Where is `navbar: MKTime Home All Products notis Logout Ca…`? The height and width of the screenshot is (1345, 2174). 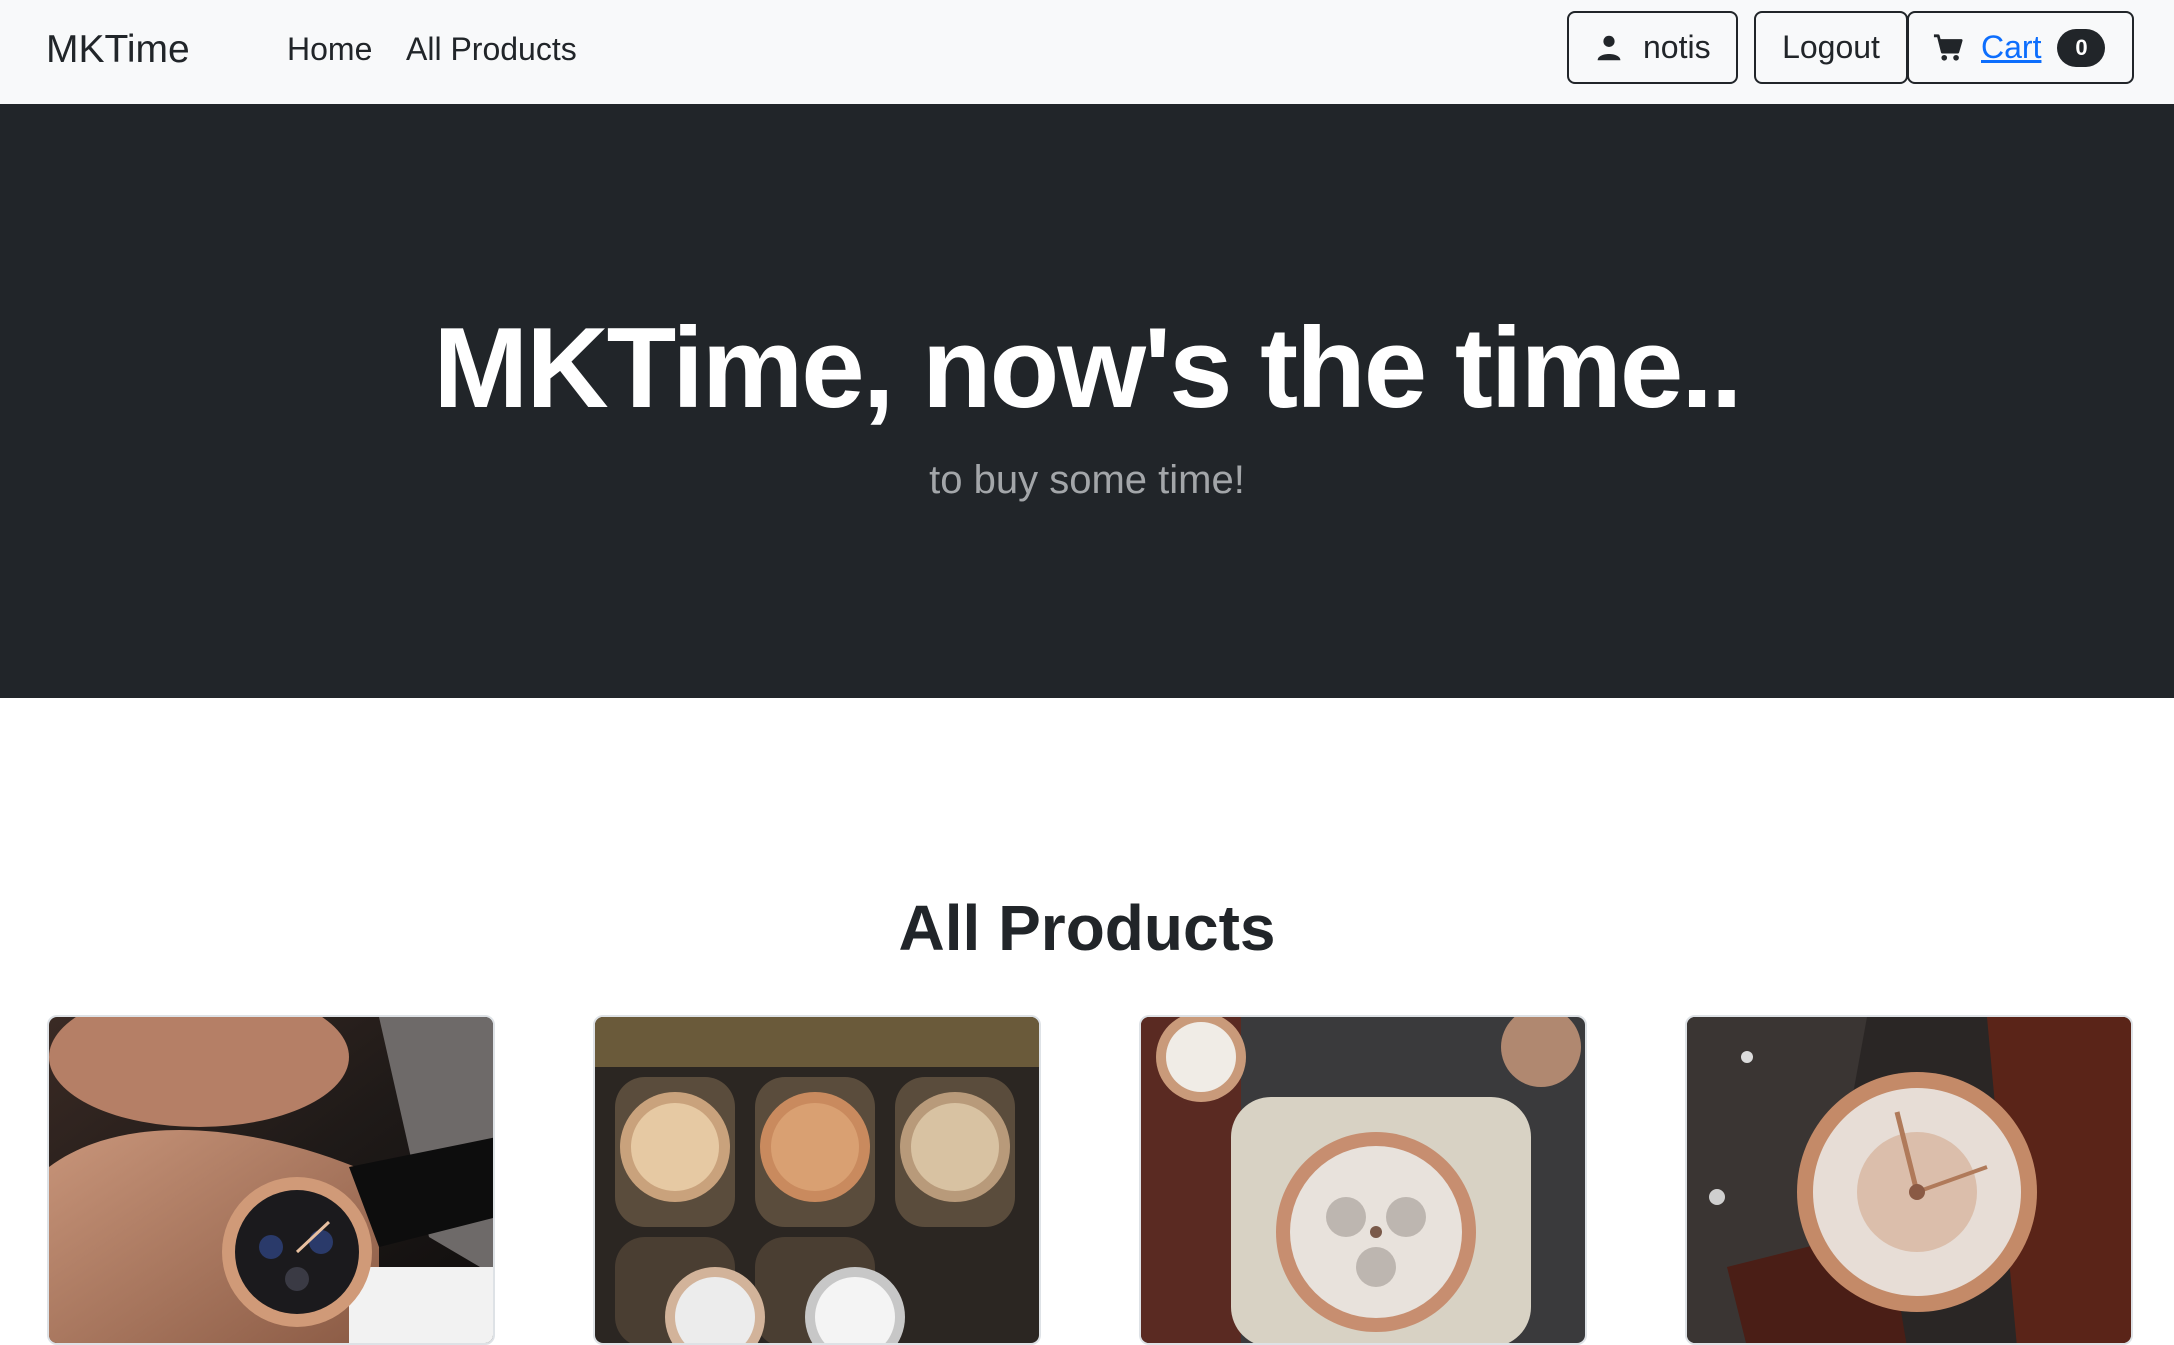 navbar: MKTime Home All Products notis Logout Ca… is located at coordinates (1087, 52).